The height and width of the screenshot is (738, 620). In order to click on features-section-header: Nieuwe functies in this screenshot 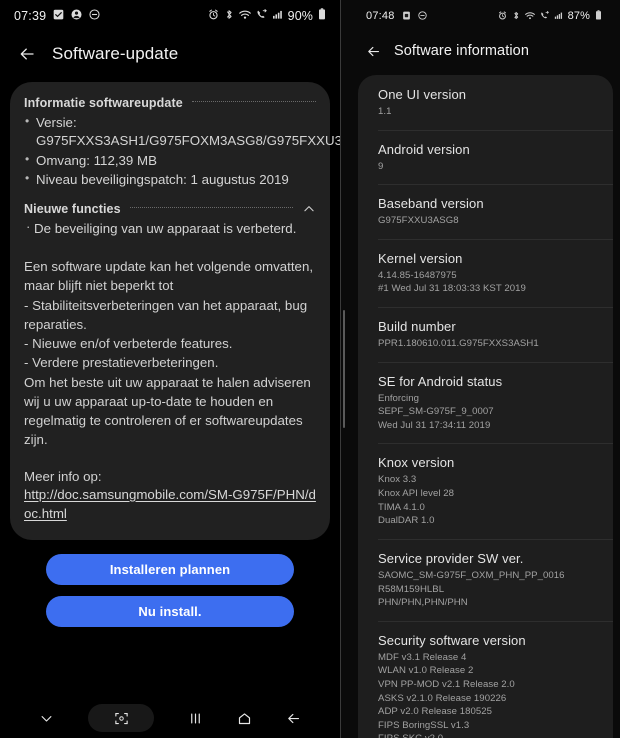, I will do `click(170, 209)`.